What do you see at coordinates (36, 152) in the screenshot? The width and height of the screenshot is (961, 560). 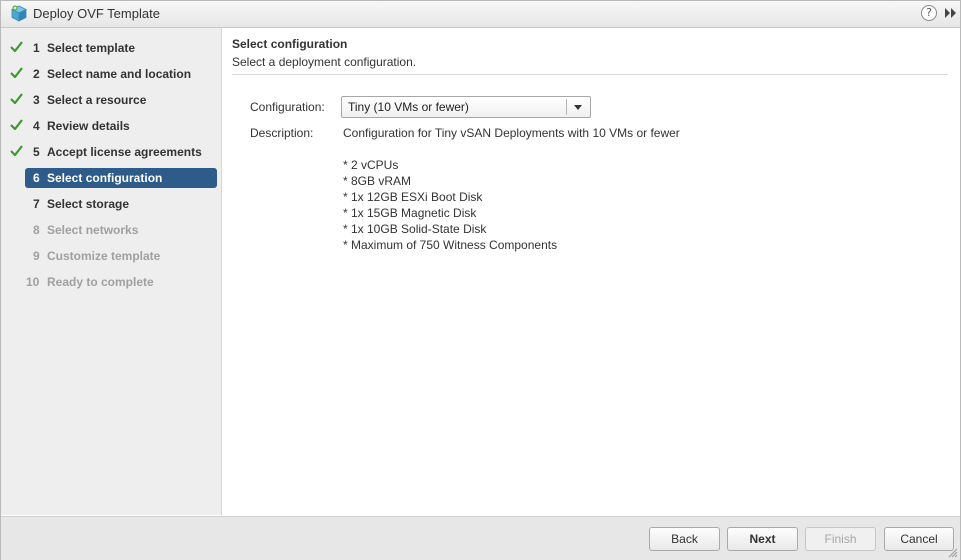 I see `step-number: 5` at bounding box center [36, 152].